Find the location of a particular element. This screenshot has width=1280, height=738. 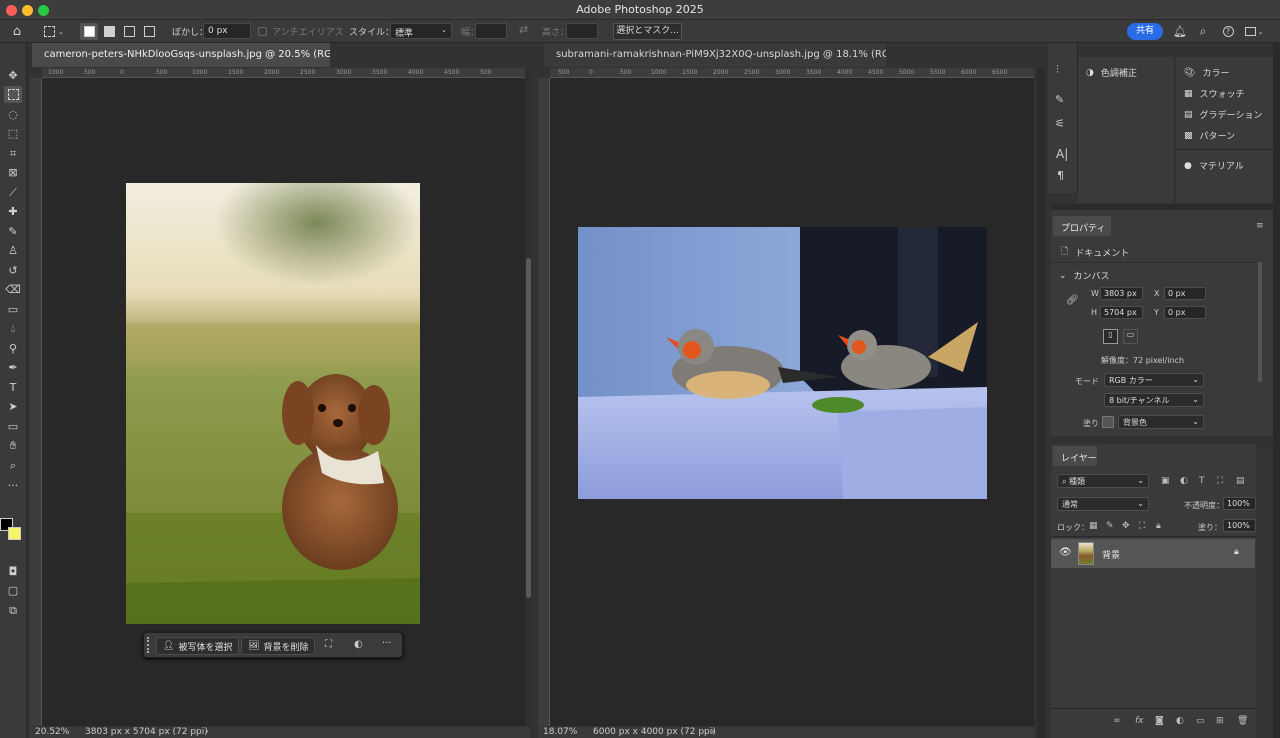

adjustment-icon: ◐ is located at coordinates (358, 644).